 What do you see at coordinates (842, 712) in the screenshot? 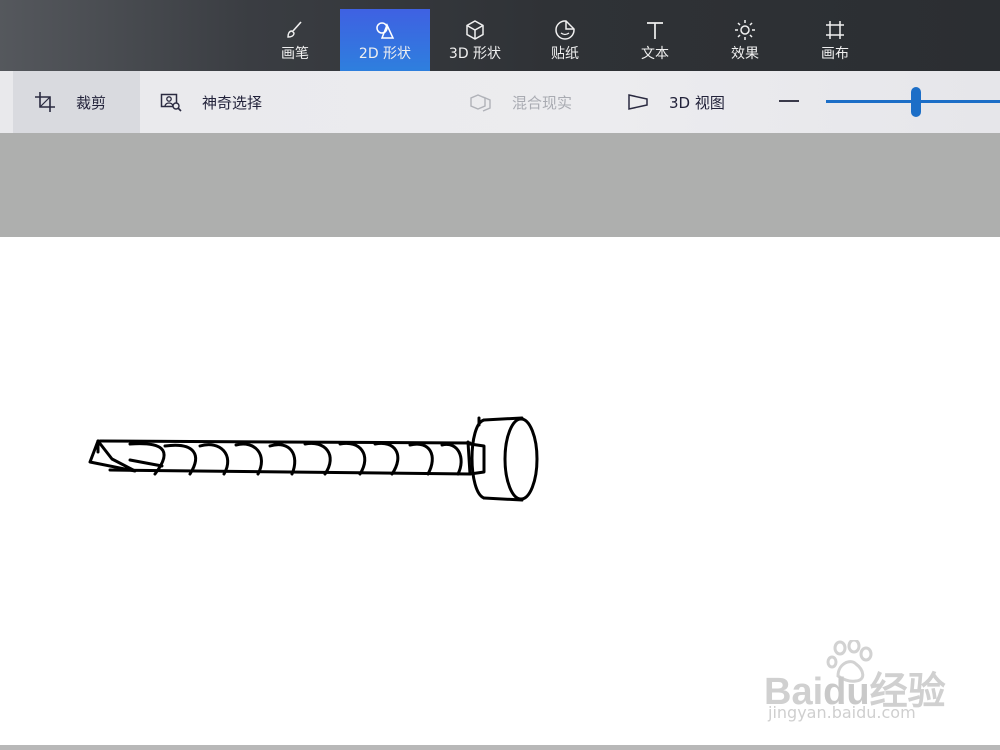
I see `watermark-url: jingyan.baidu.com` at bounding box center [842, 712].